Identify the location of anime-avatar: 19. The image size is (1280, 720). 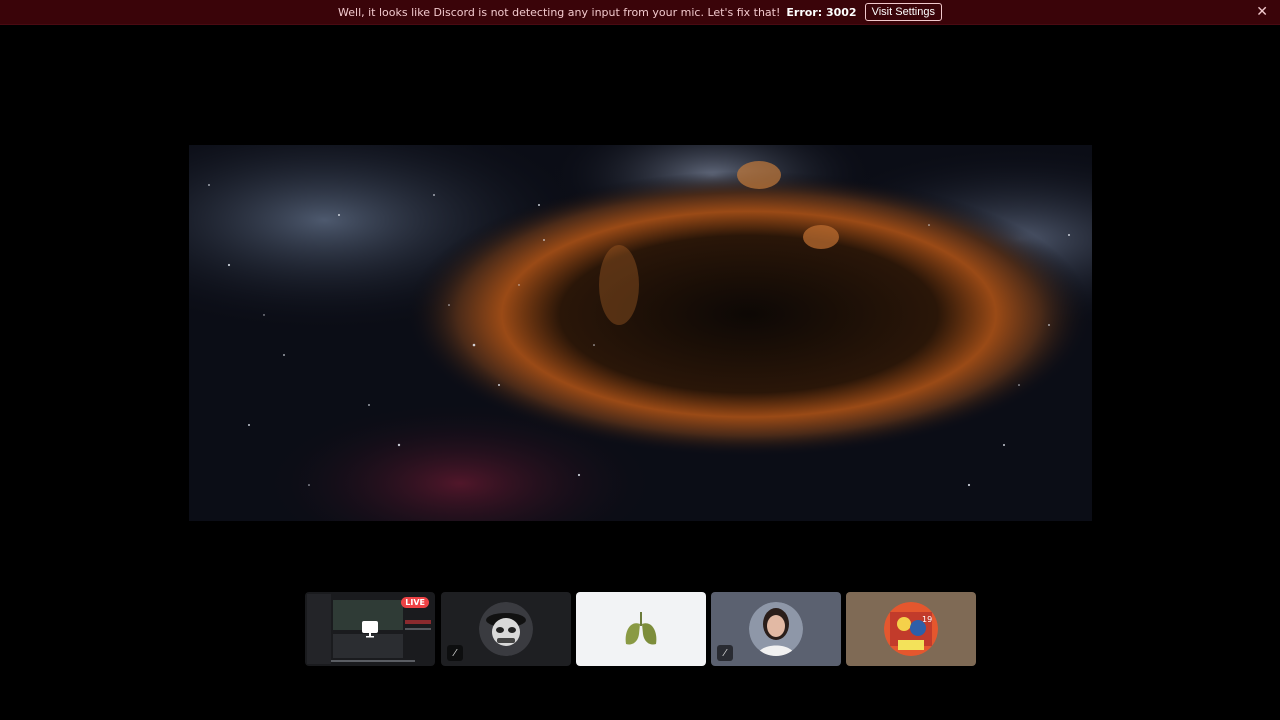
(911, 629).